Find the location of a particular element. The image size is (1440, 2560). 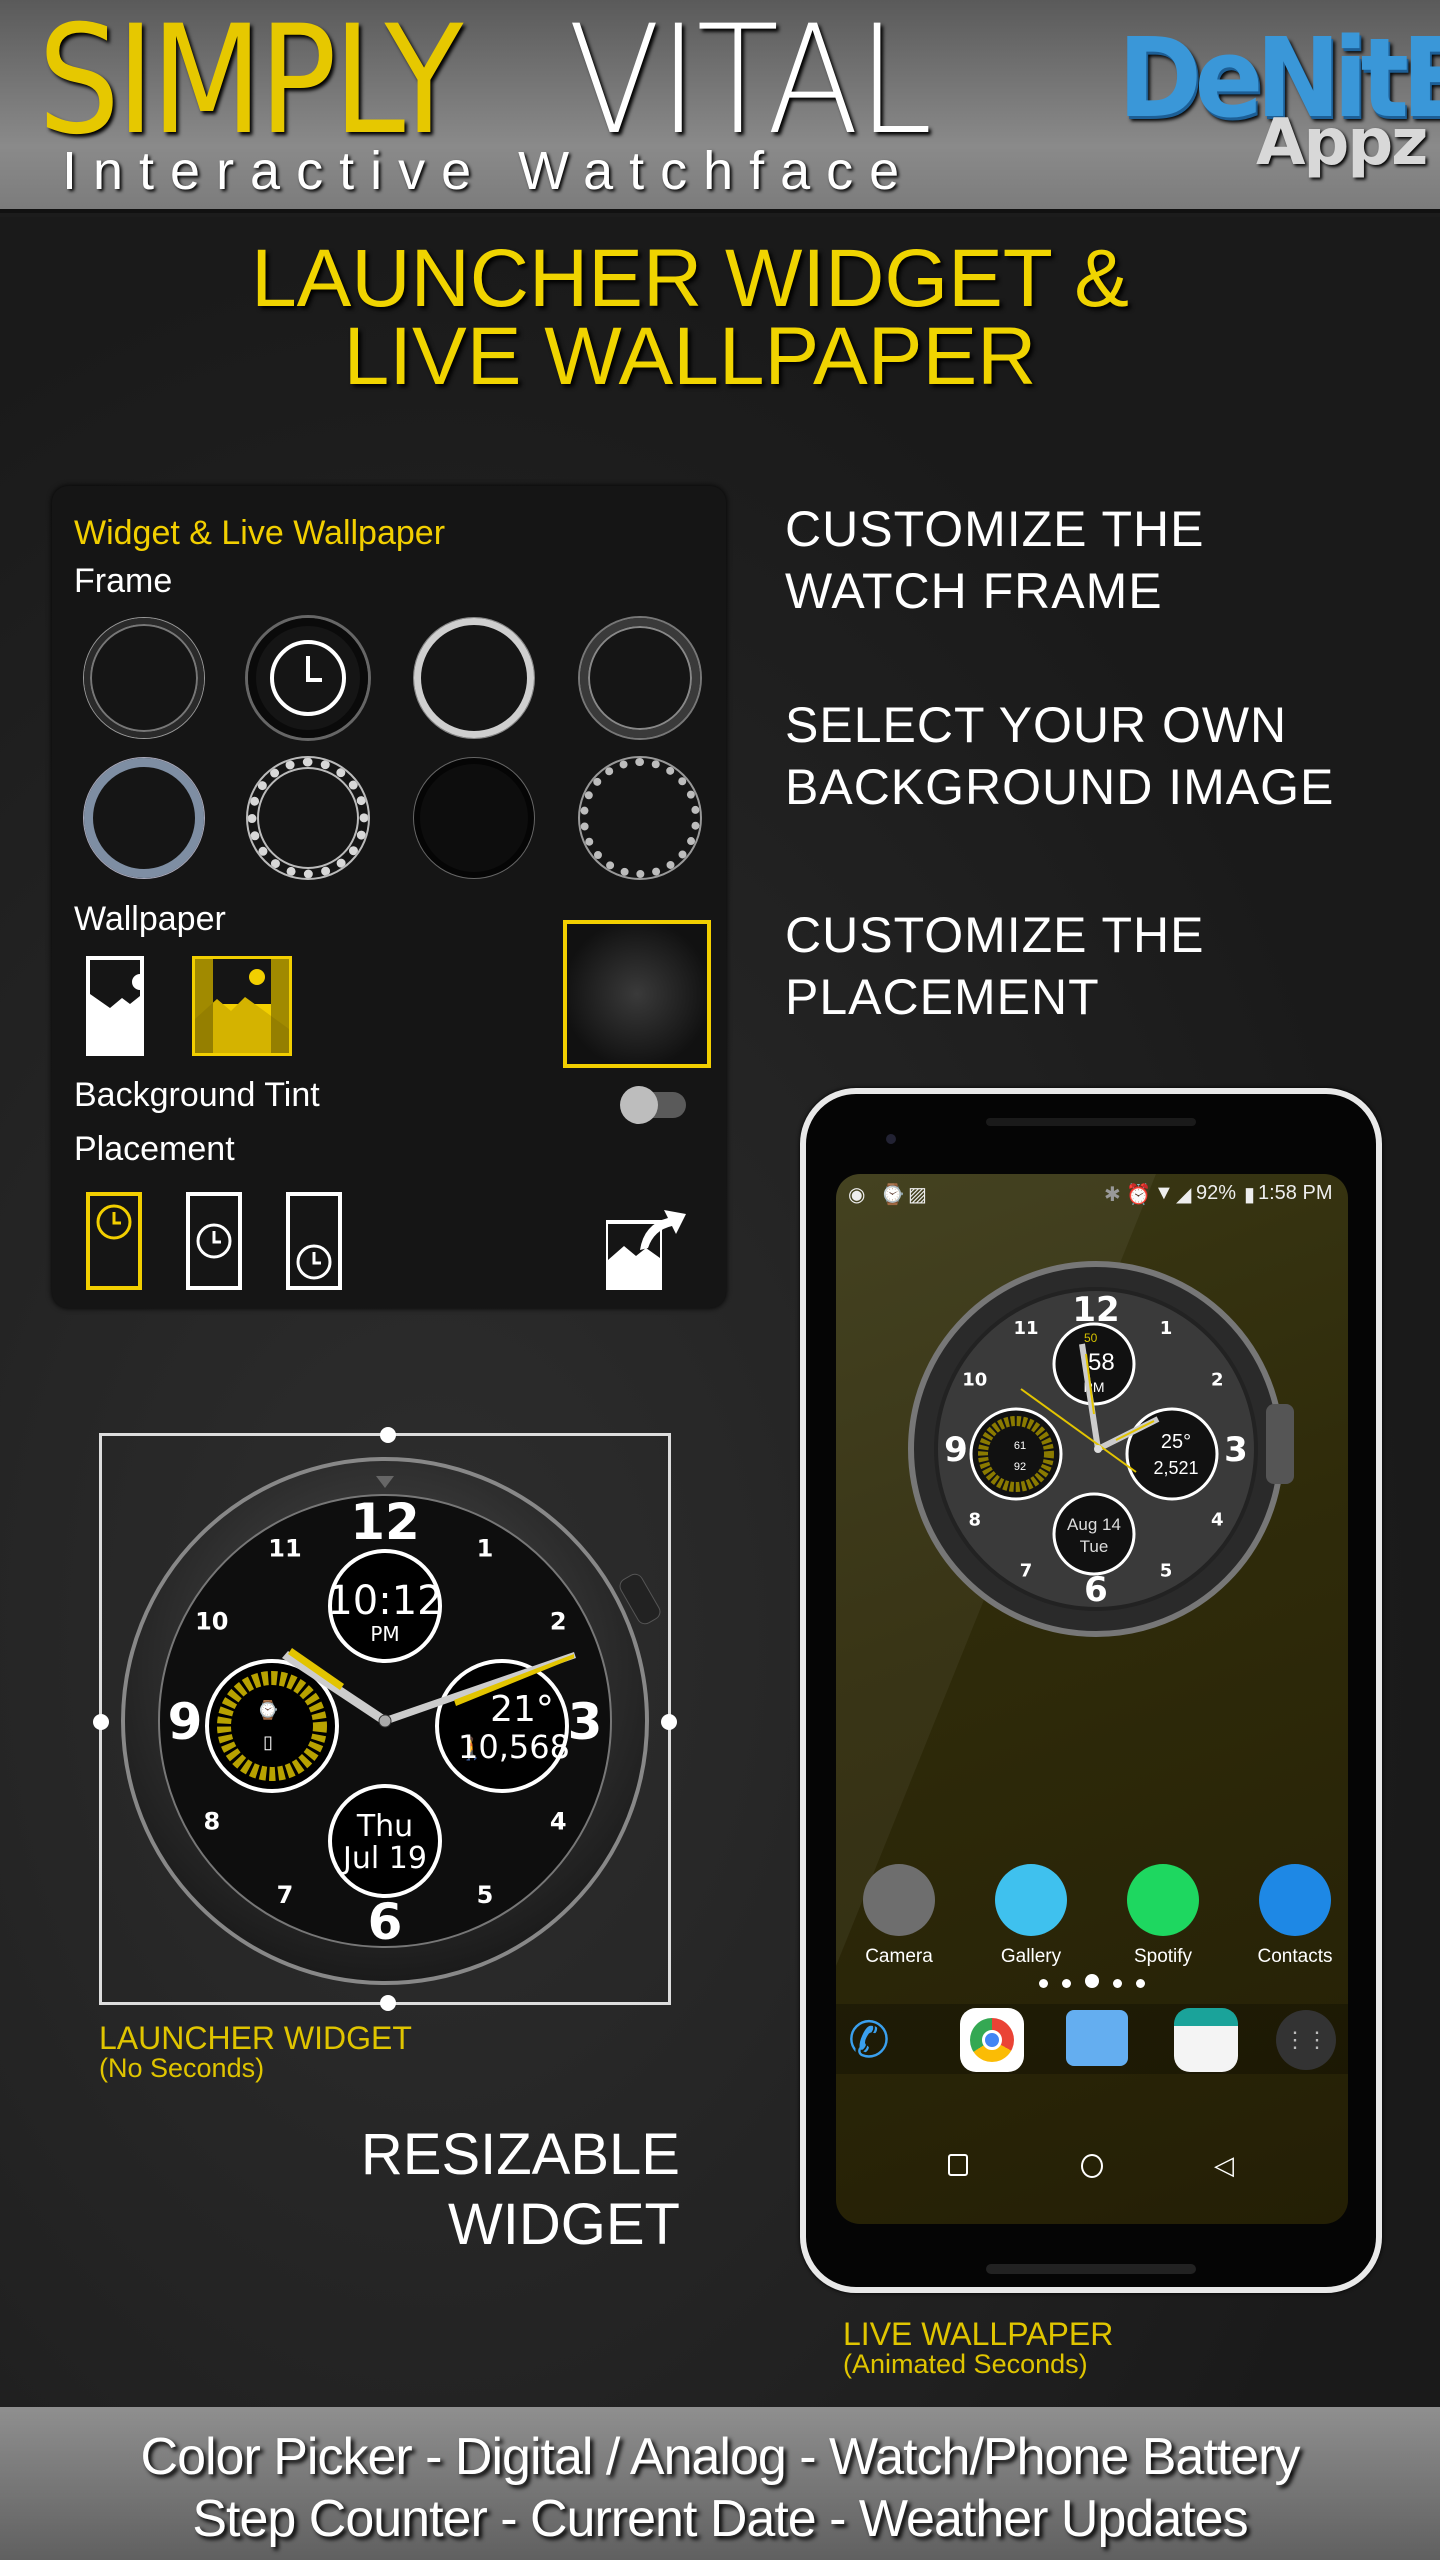

camera-icon is located at coordinates (899, 1900).